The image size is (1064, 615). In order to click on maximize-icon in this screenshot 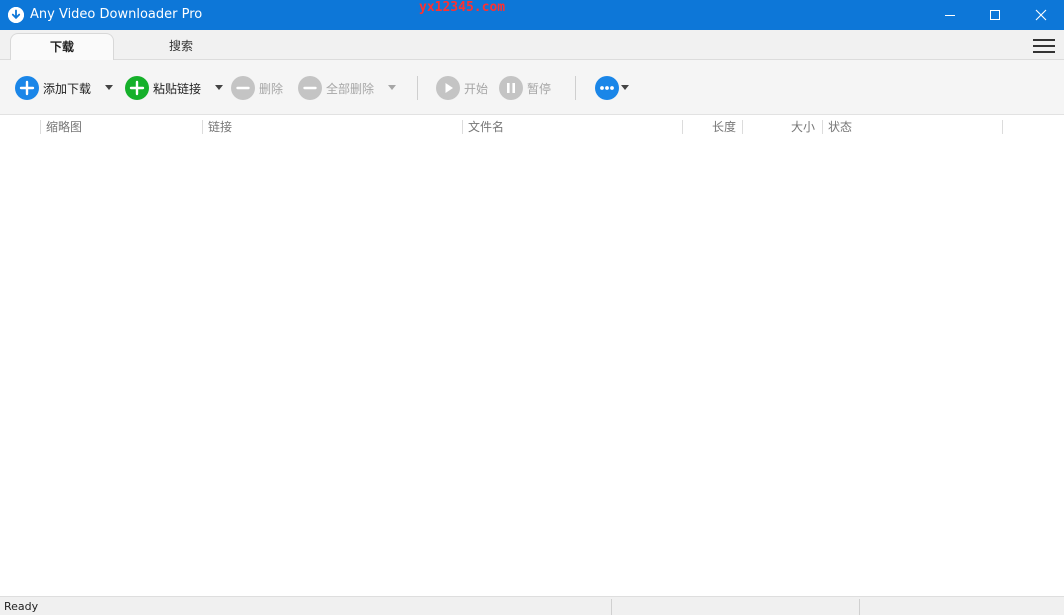, I will do `click(995, 15)`.